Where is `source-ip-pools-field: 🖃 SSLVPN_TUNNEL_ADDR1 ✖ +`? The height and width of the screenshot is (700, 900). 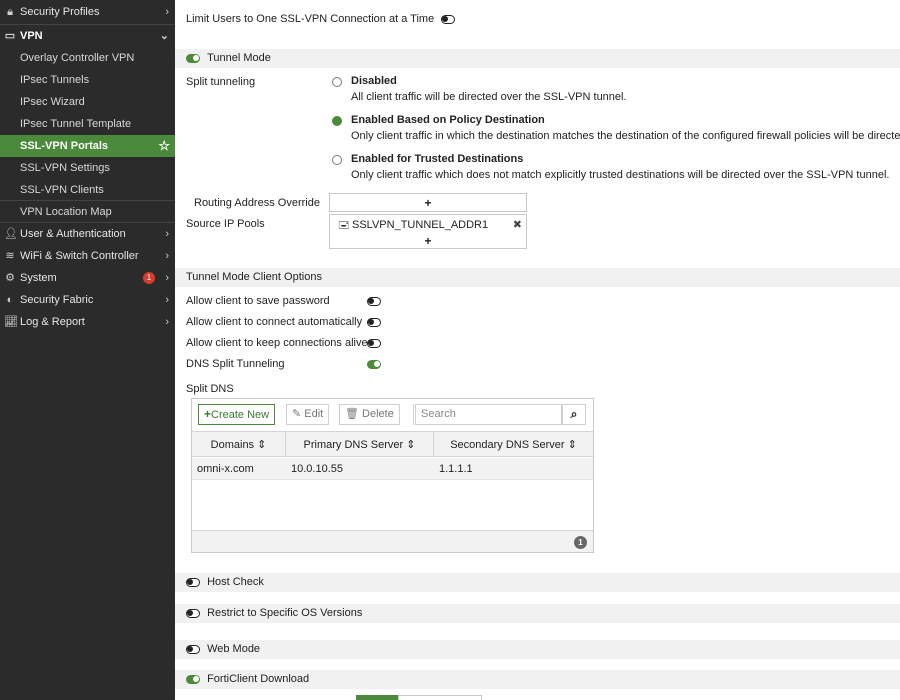 source-ip-pools-field: 🖃 SSLVPN_TUNNEL_ADDR1 ✖ + is located at coordinates (428, 231).